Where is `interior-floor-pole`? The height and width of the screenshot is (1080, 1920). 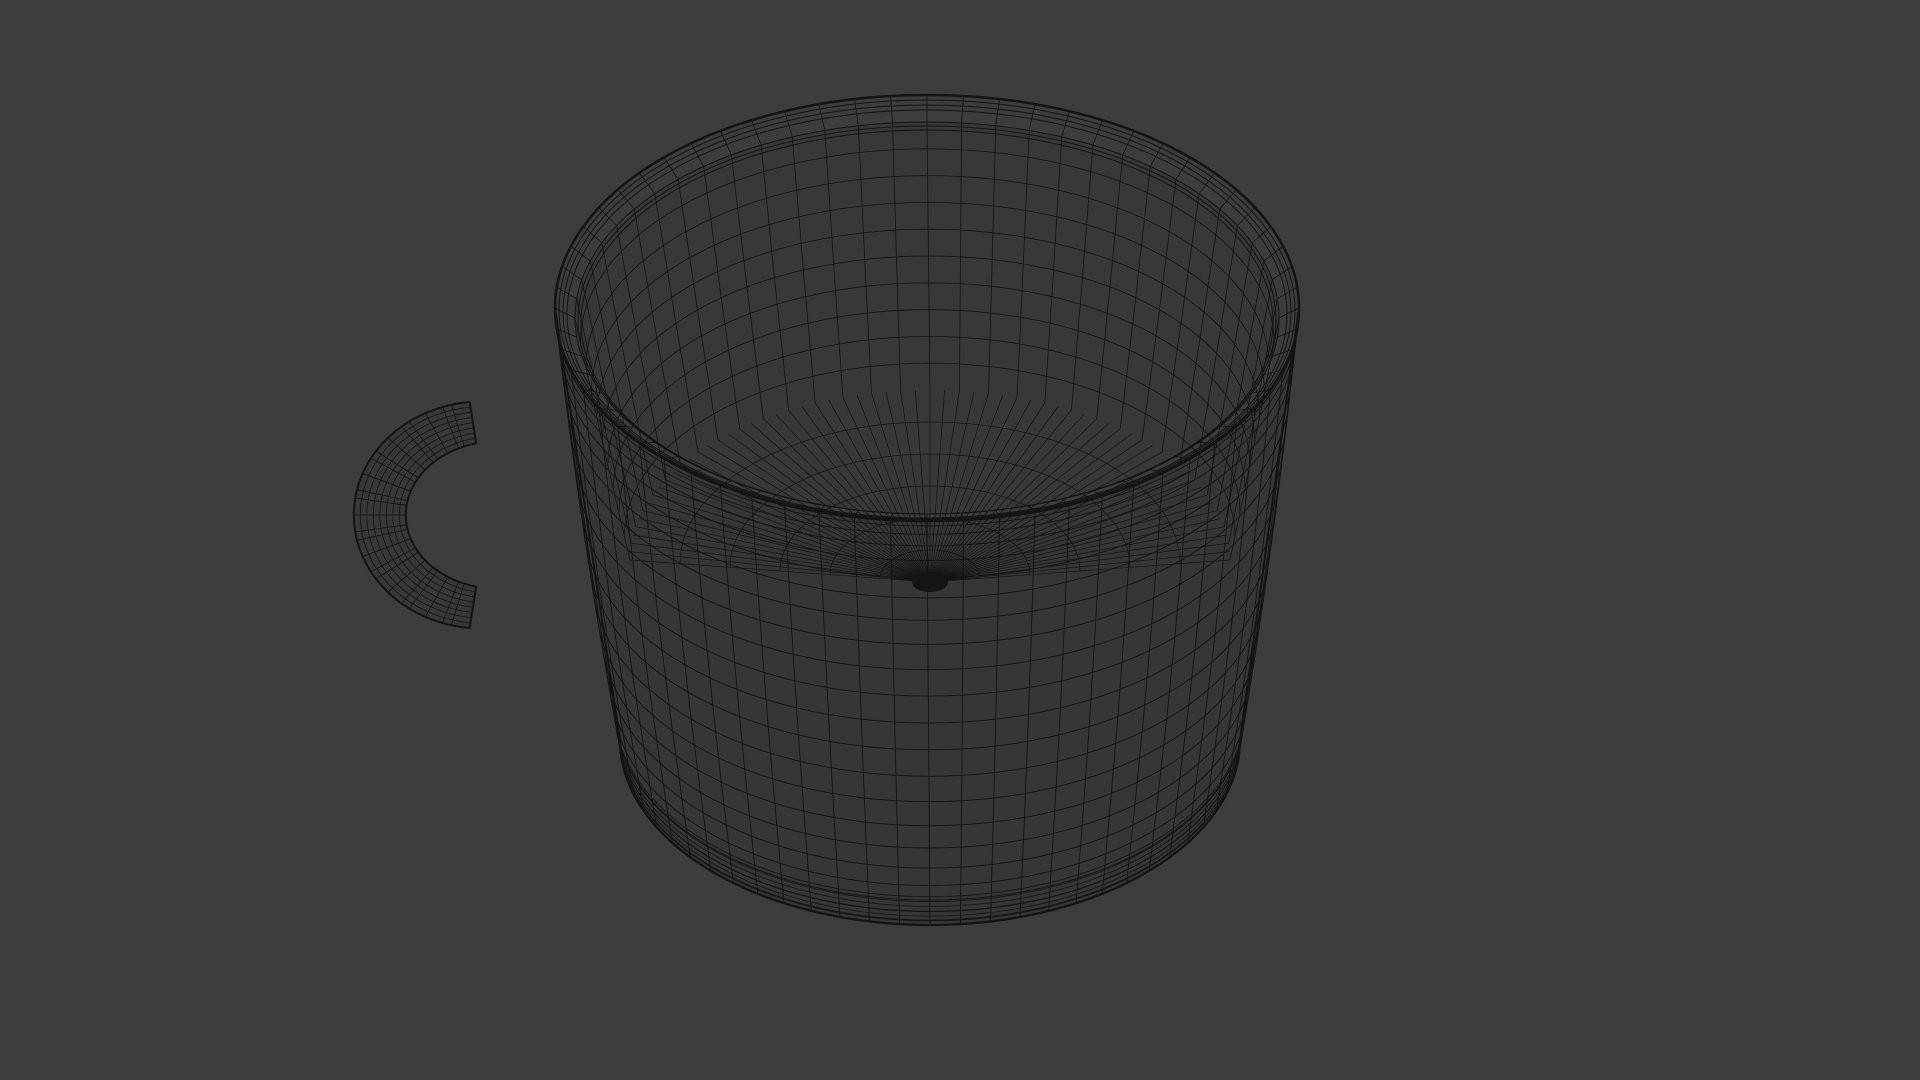
interior-floor-pole is located at coordinates (930, 582).